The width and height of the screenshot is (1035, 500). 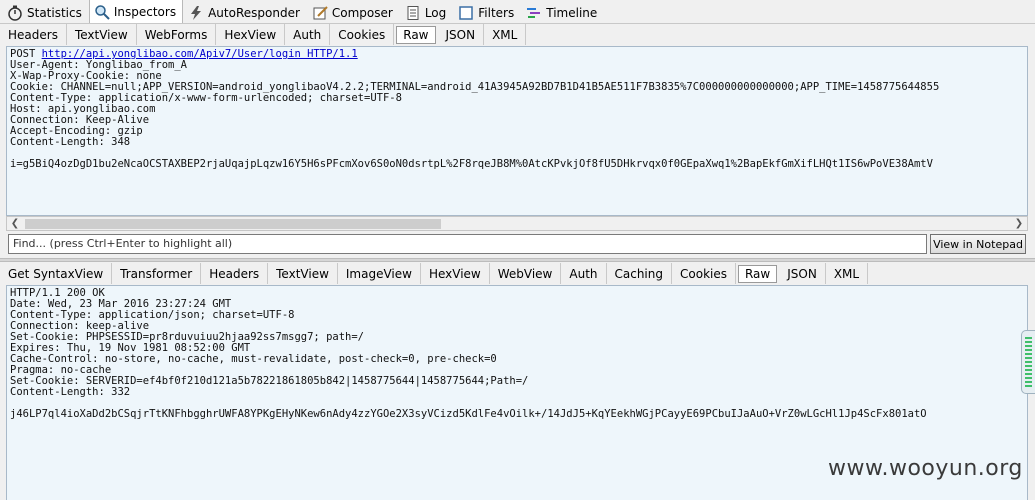 I want to click on side-meter-widget, so click(x=1028, y=362).